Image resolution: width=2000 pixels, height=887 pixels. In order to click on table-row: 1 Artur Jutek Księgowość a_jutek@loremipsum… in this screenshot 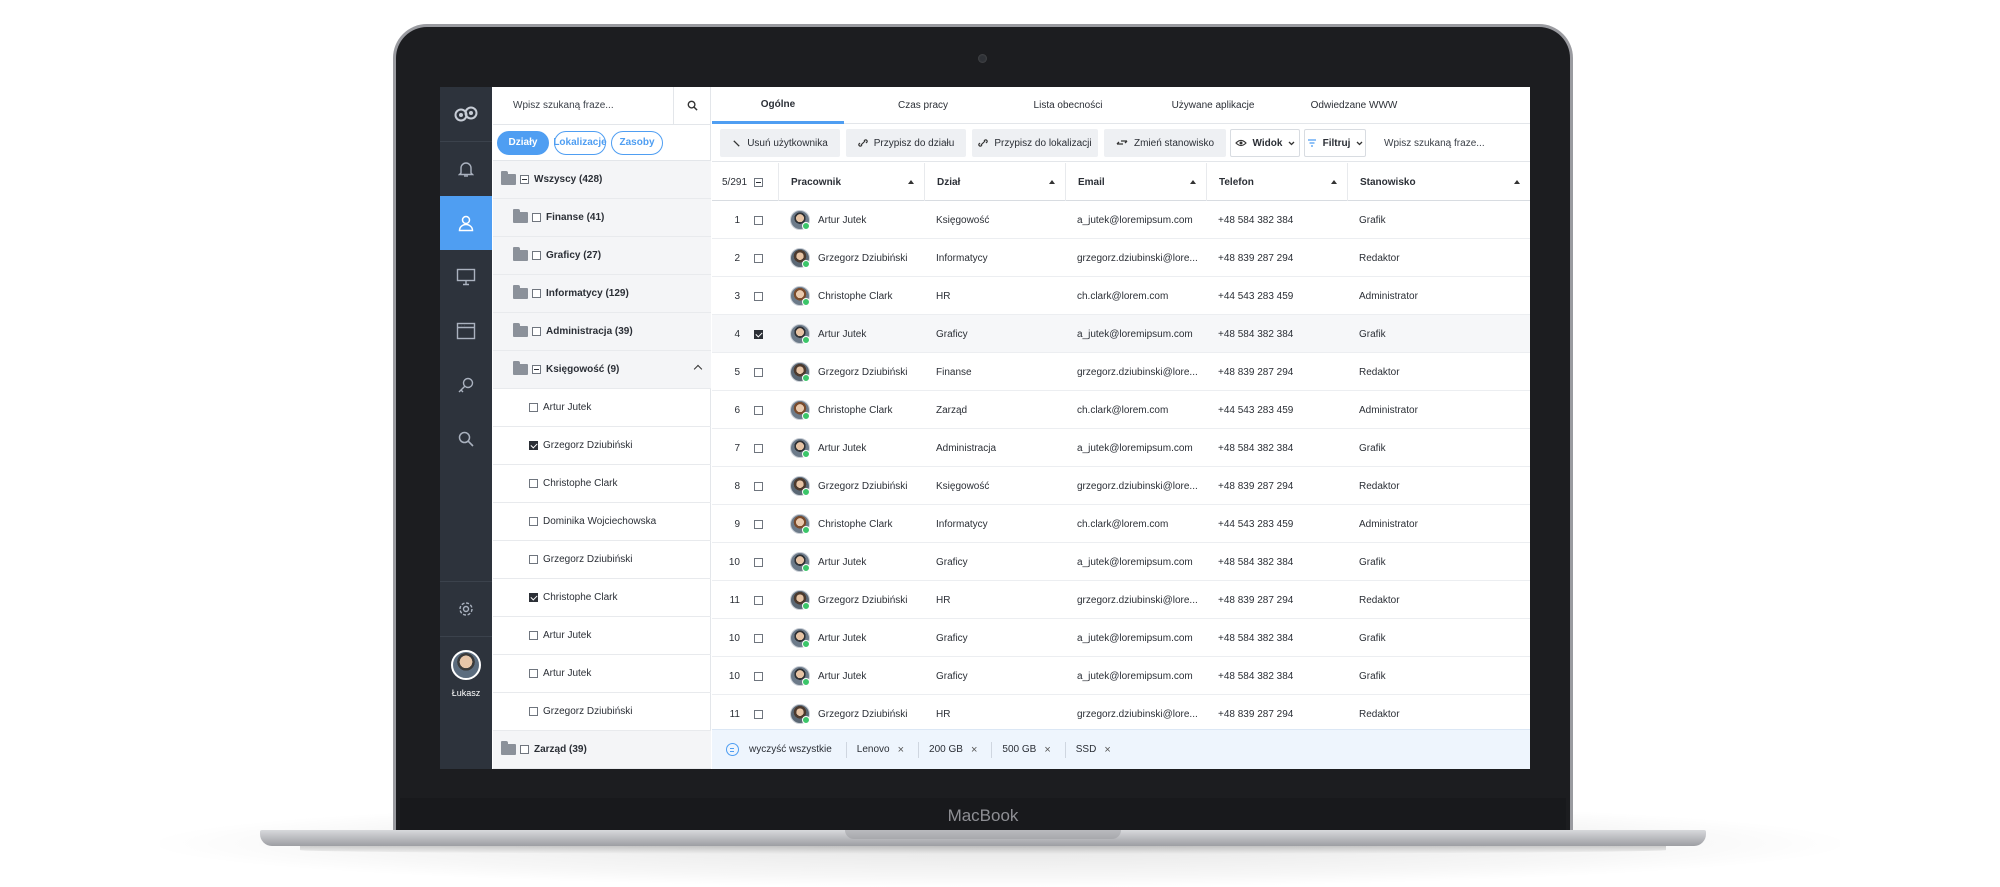, I will do `click(1121, 220)`.